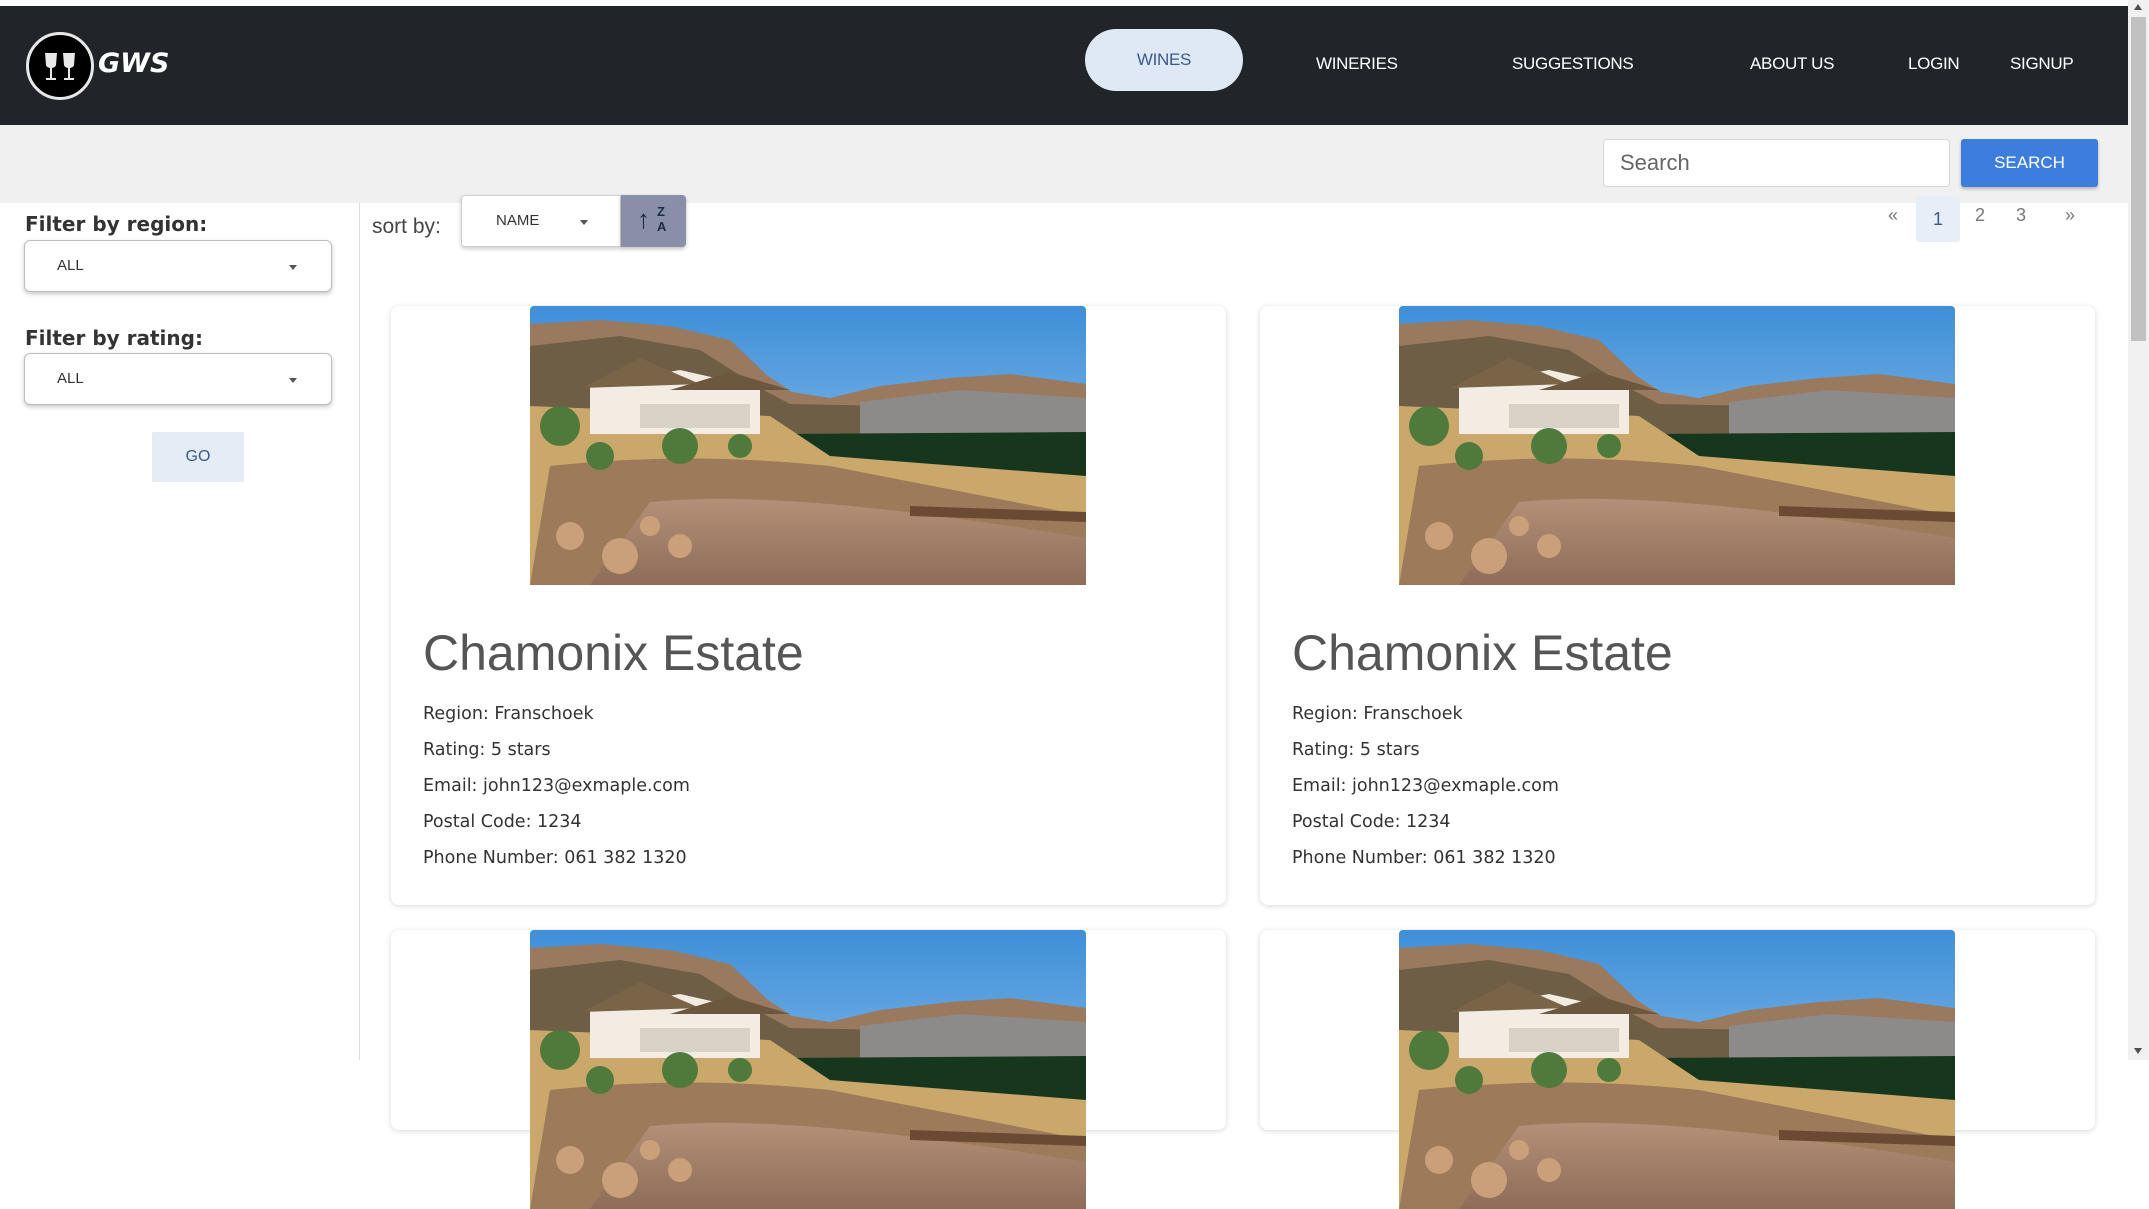 The height and width of the screenshot is (1209, 2149). Describe the element at coordinates (1938, 219) in the screenshot. I see `pagination-page-1: 1` at that location.